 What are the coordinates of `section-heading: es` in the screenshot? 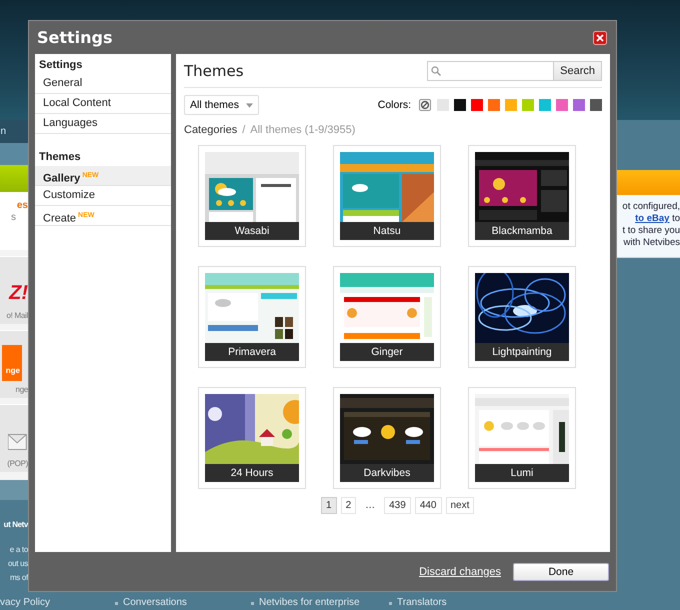 It's located at (22, 206).